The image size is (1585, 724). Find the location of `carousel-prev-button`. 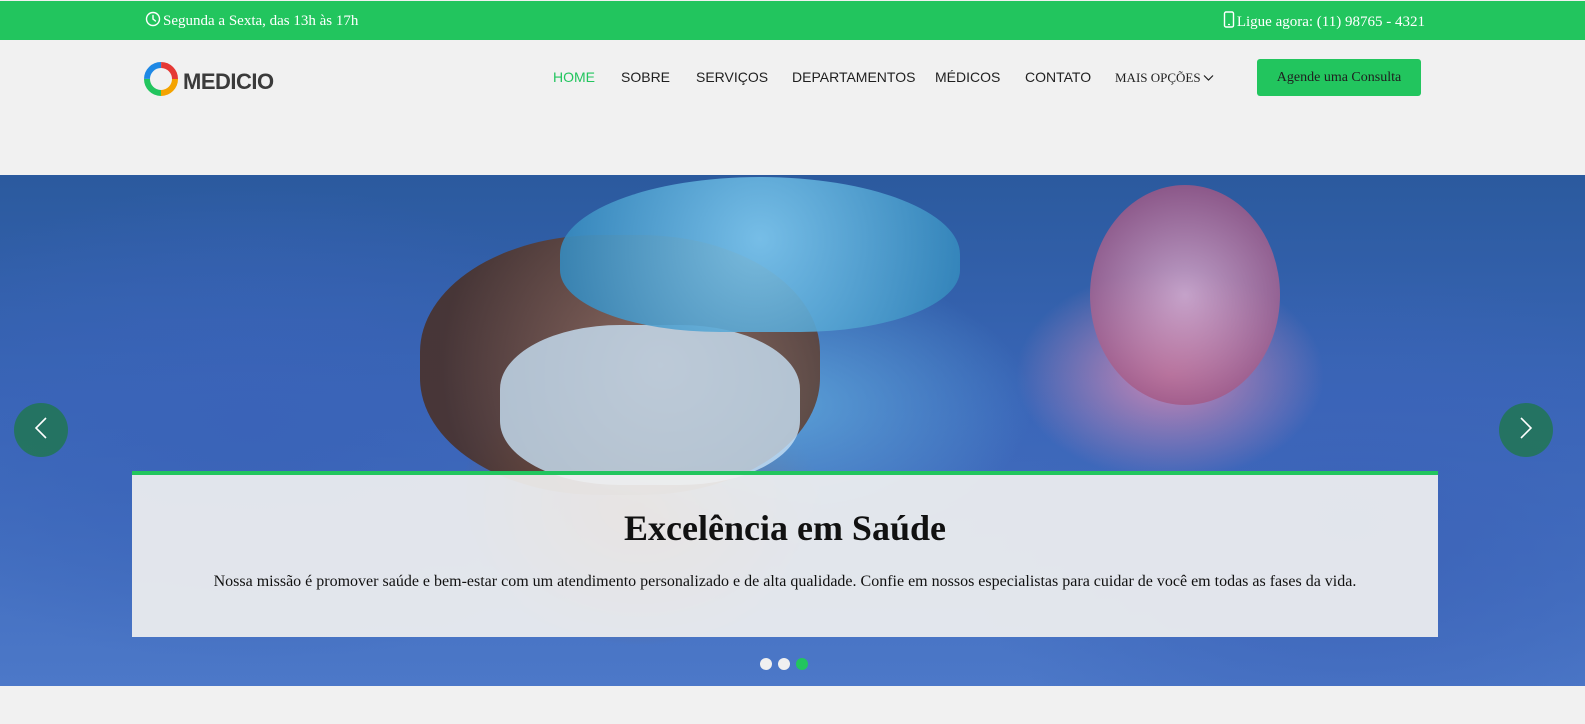

carousel-prev-button is located at coordinates (41, 430).